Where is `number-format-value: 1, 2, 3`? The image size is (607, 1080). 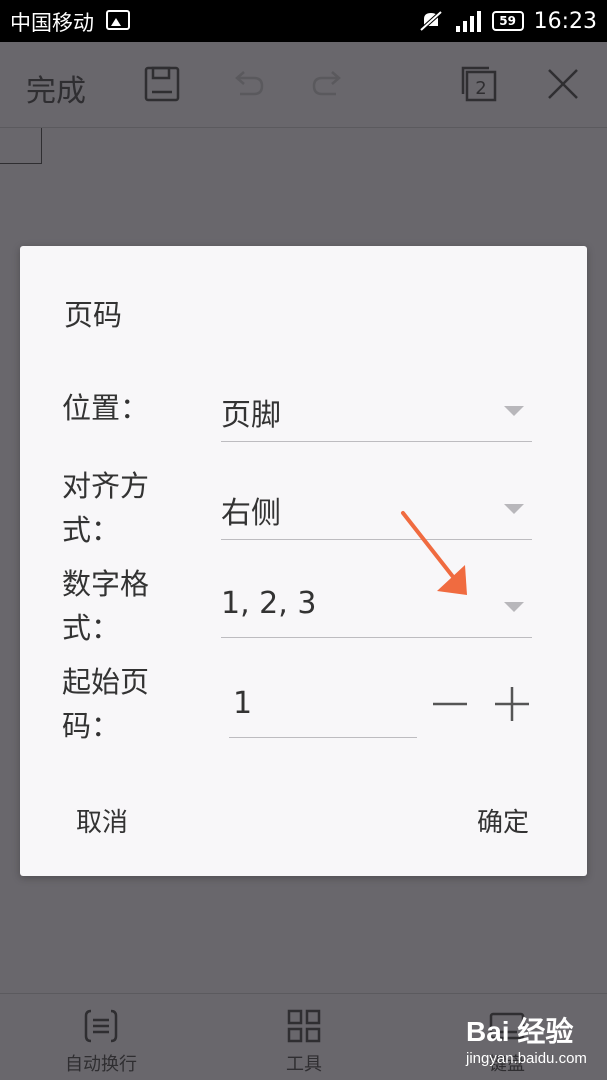
number-format-value: 1, 2, 3 is located at coordinates (269, 603).